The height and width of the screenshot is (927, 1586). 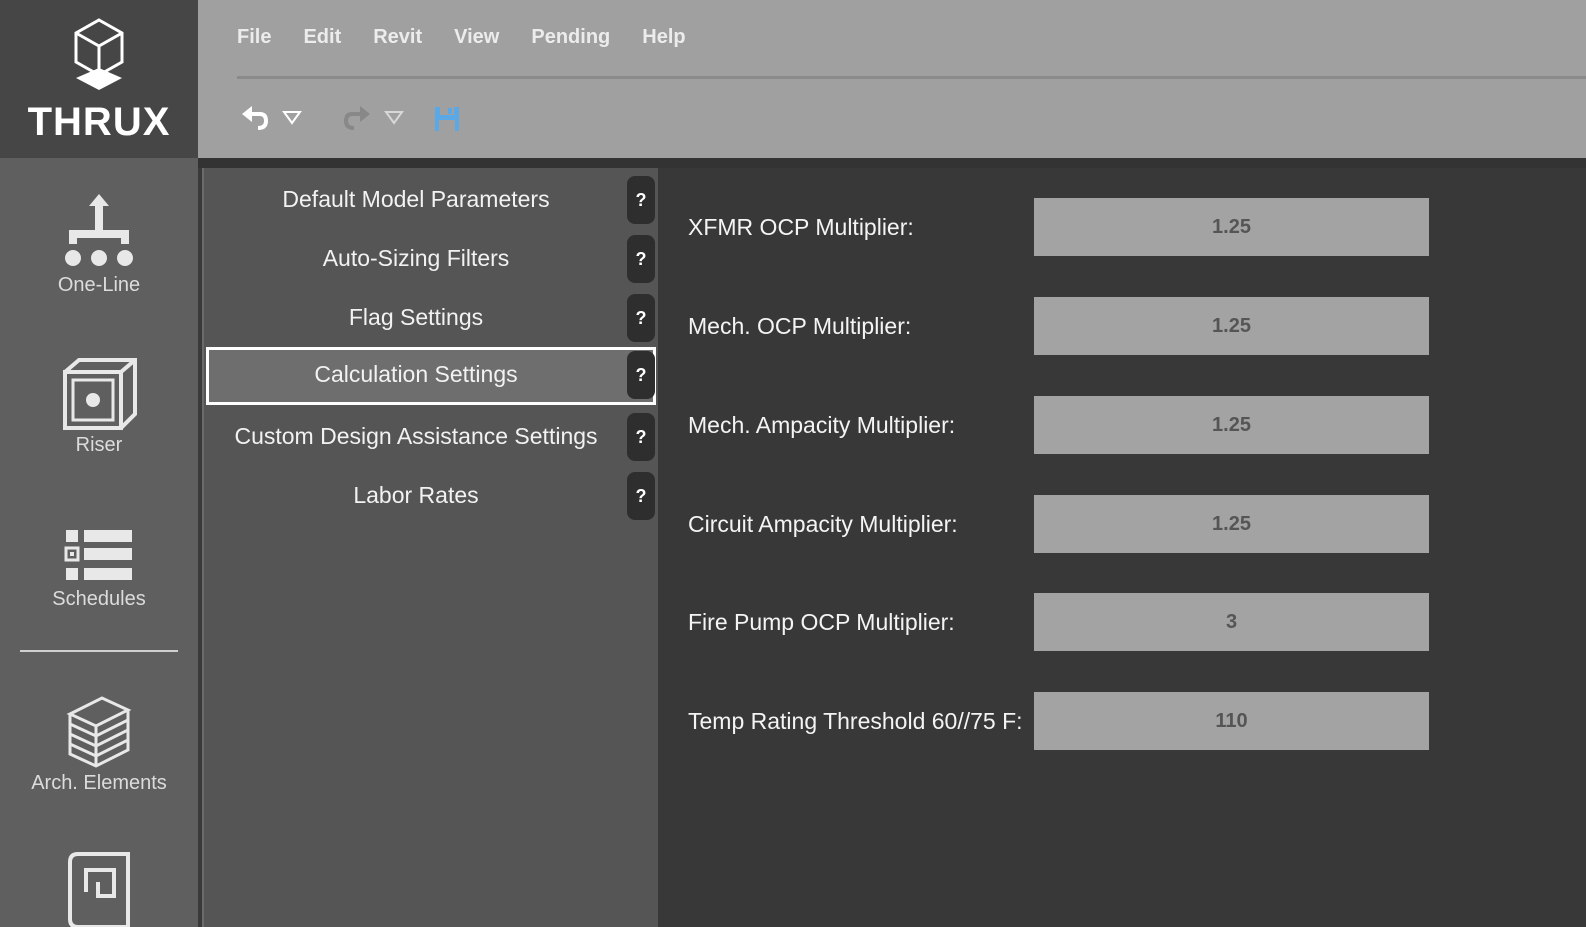 I want to click on menu-pending: Pending, so click(x=570, y=37).